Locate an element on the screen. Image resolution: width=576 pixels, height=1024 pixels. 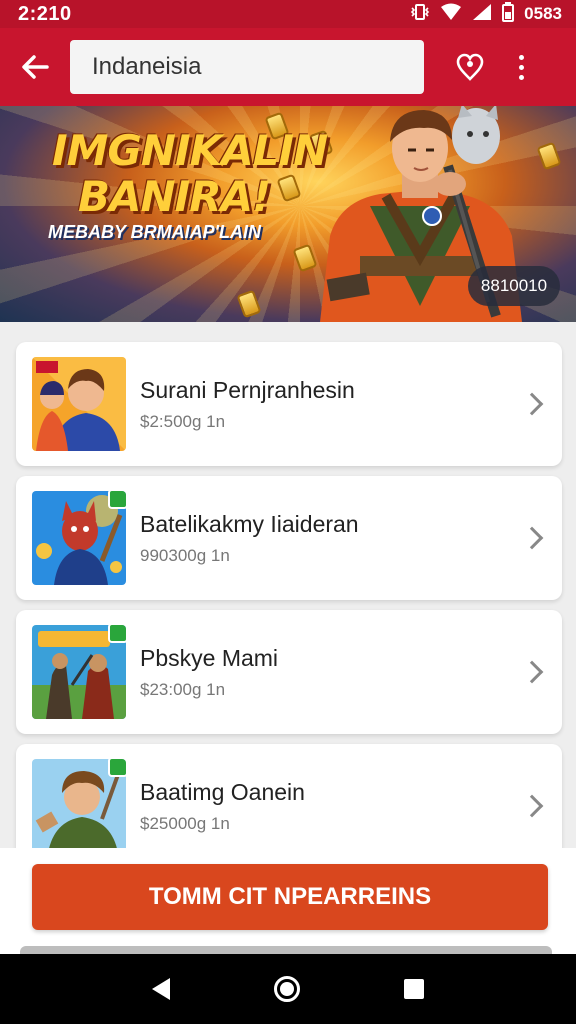
overflow-menu-button is located at coordinates (521, 67).